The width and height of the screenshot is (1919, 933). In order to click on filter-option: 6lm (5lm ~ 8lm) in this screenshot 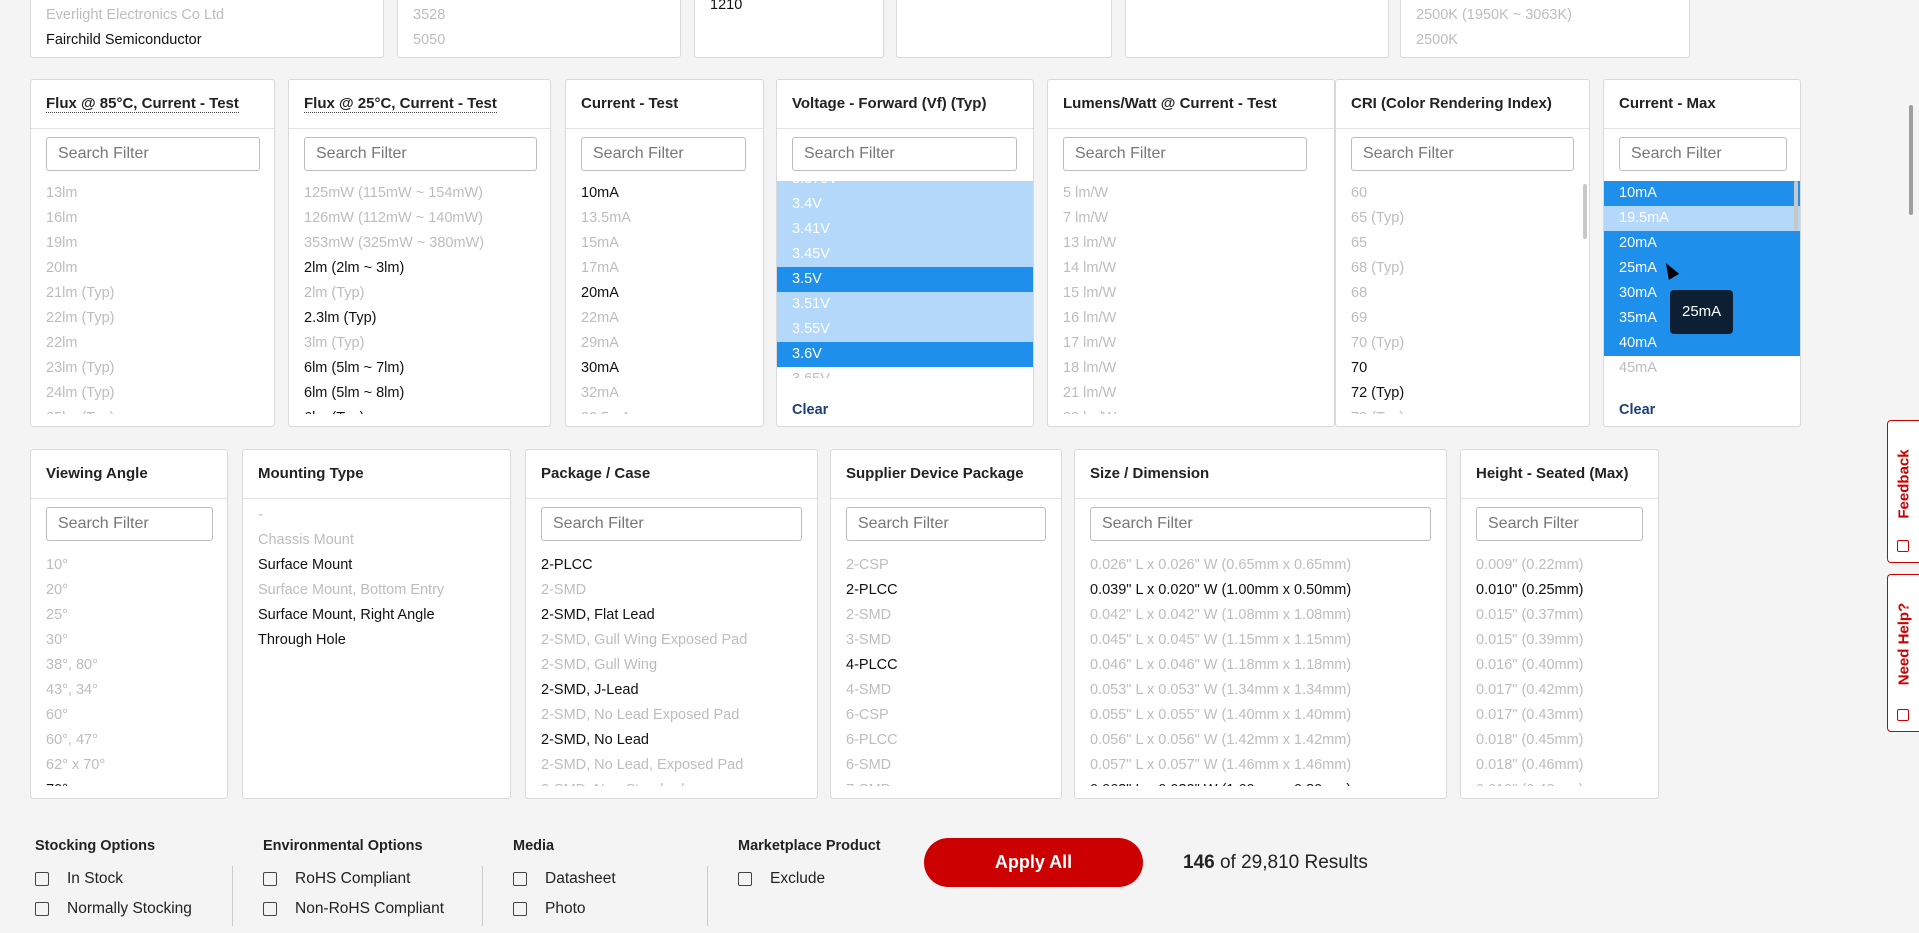, I will do `click(419, 393)`.